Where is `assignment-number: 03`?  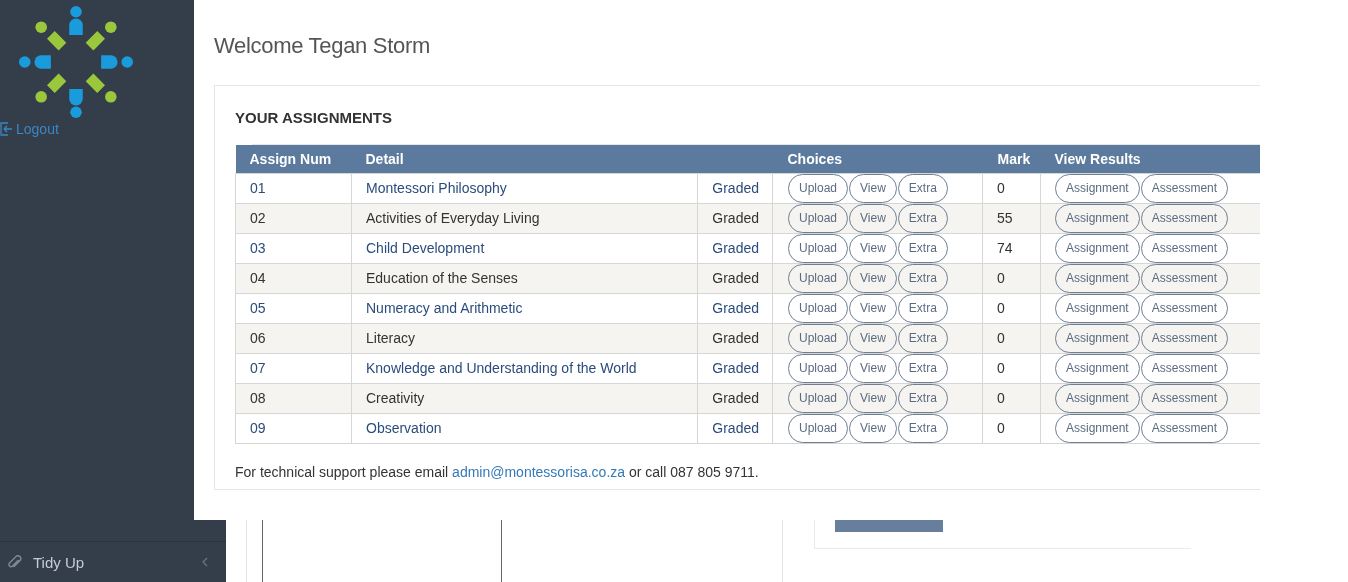
assignment-number: 03 is located at coordinates (258, 248).